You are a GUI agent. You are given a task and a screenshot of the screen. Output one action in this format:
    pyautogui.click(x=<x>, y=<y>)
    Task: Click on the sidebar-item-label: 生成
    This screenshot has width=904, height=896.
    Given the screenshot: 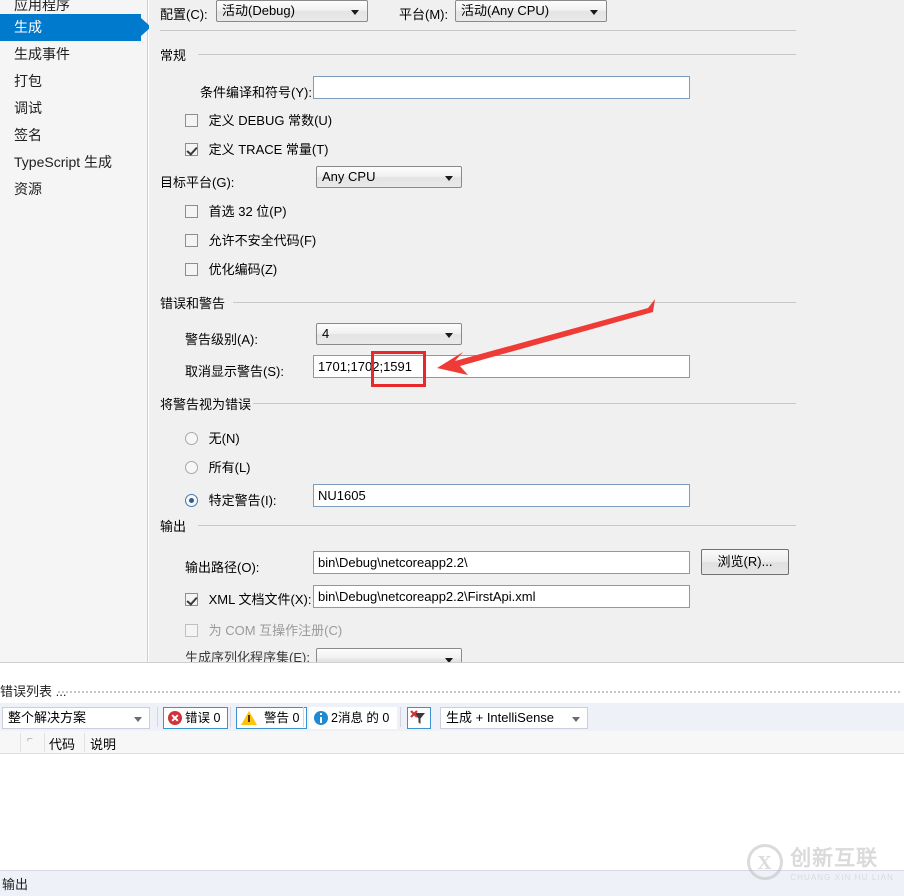 What is the action you would take?
    pyautogui.click(x=28, y=27)
    